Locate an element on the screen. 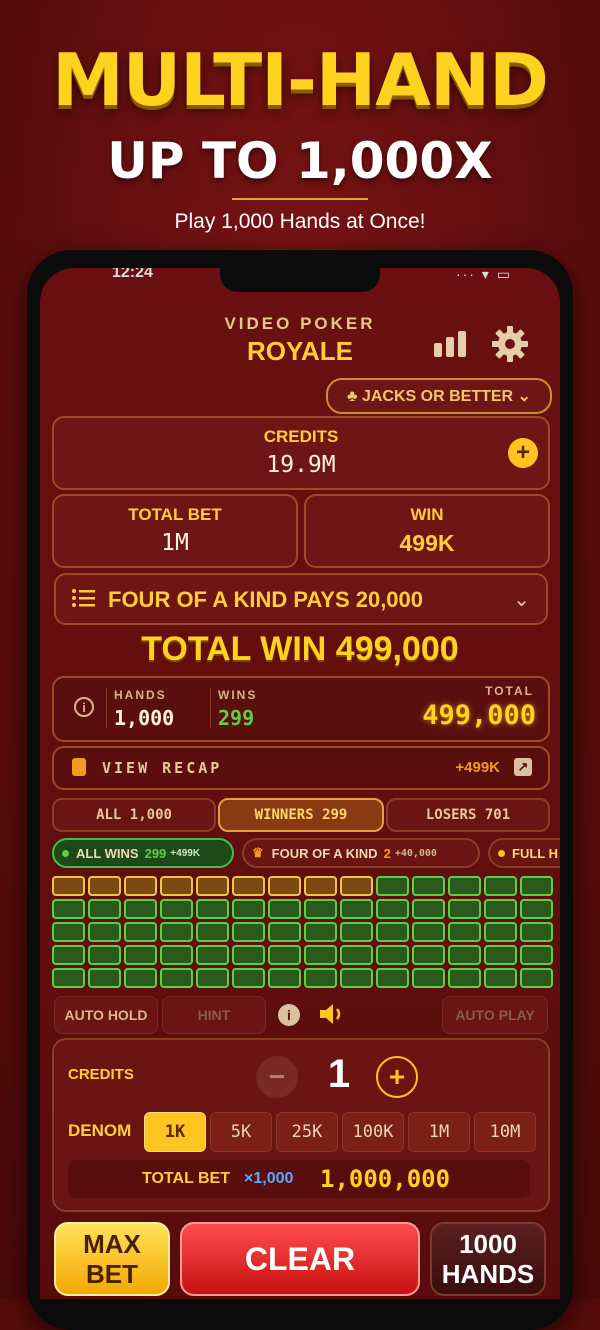 This screenshot has width=600, height=1330. auto-hold-button: AUTO HOLD is located at coordinates (106, 1015).